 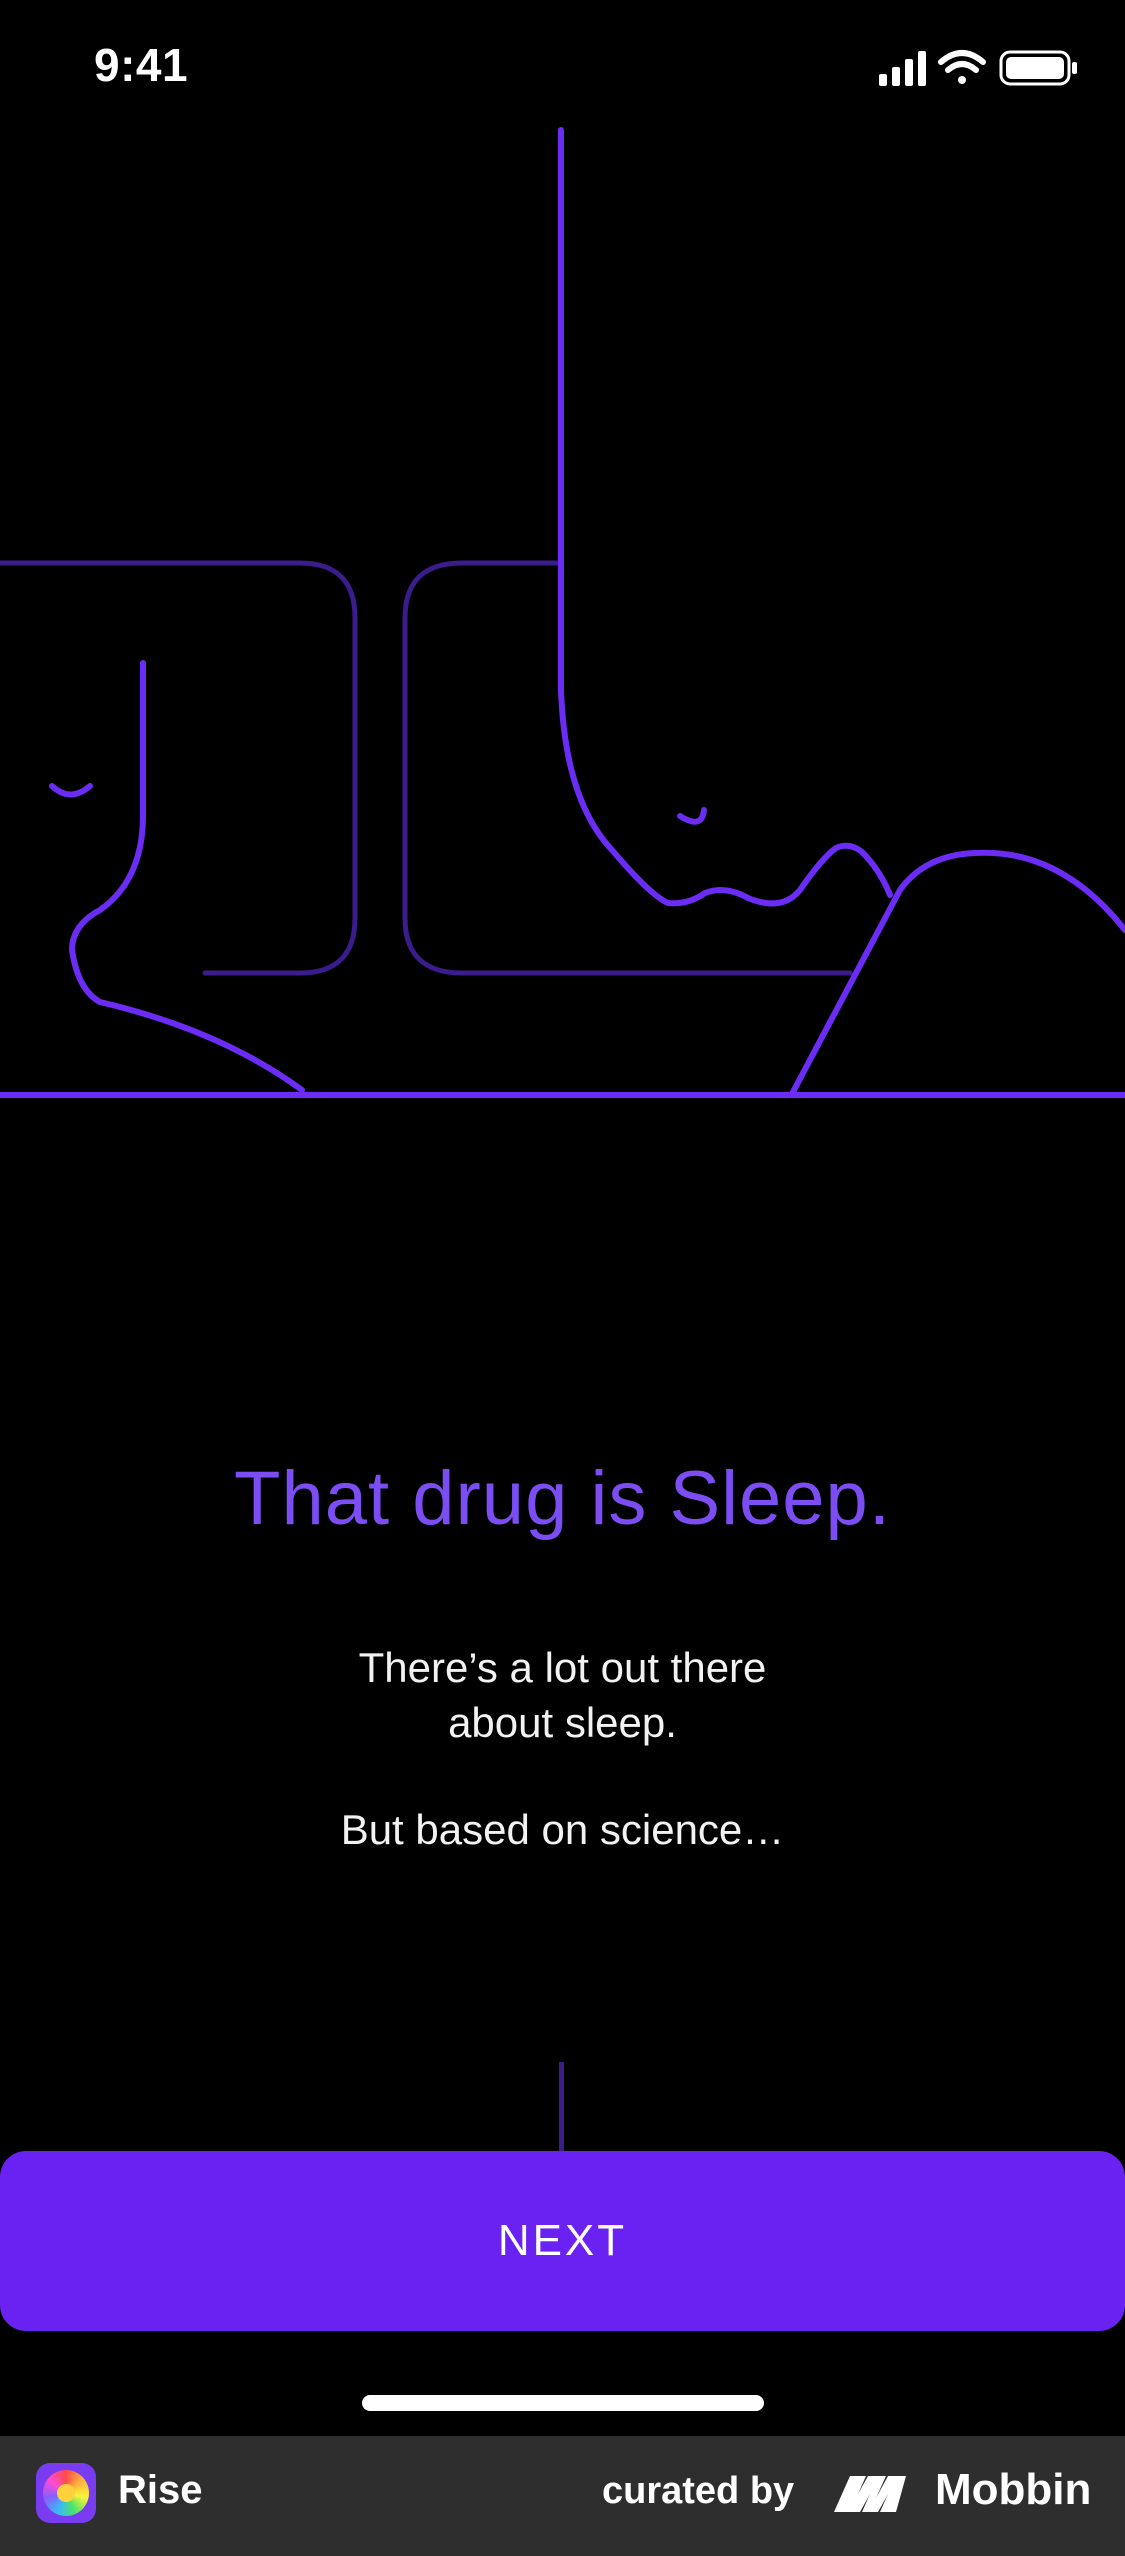 I want to click on mobbin-logo-icon, so click(x=870, y=2494).